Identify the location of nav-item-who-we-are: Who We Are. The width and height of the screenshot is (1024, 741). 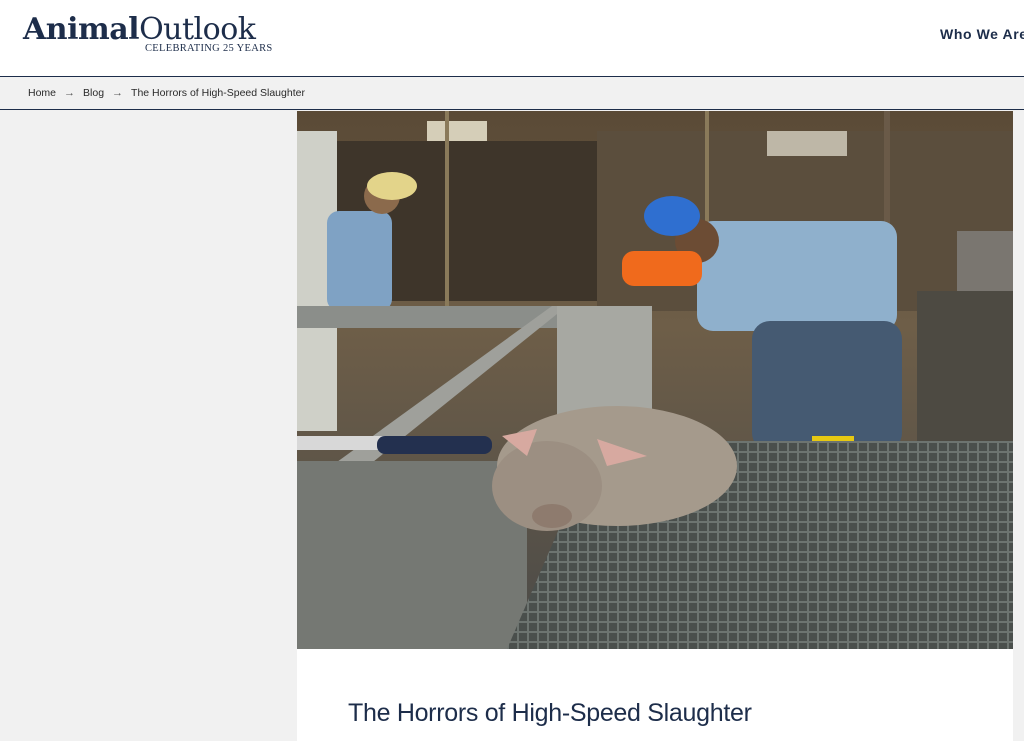
(981, 34).